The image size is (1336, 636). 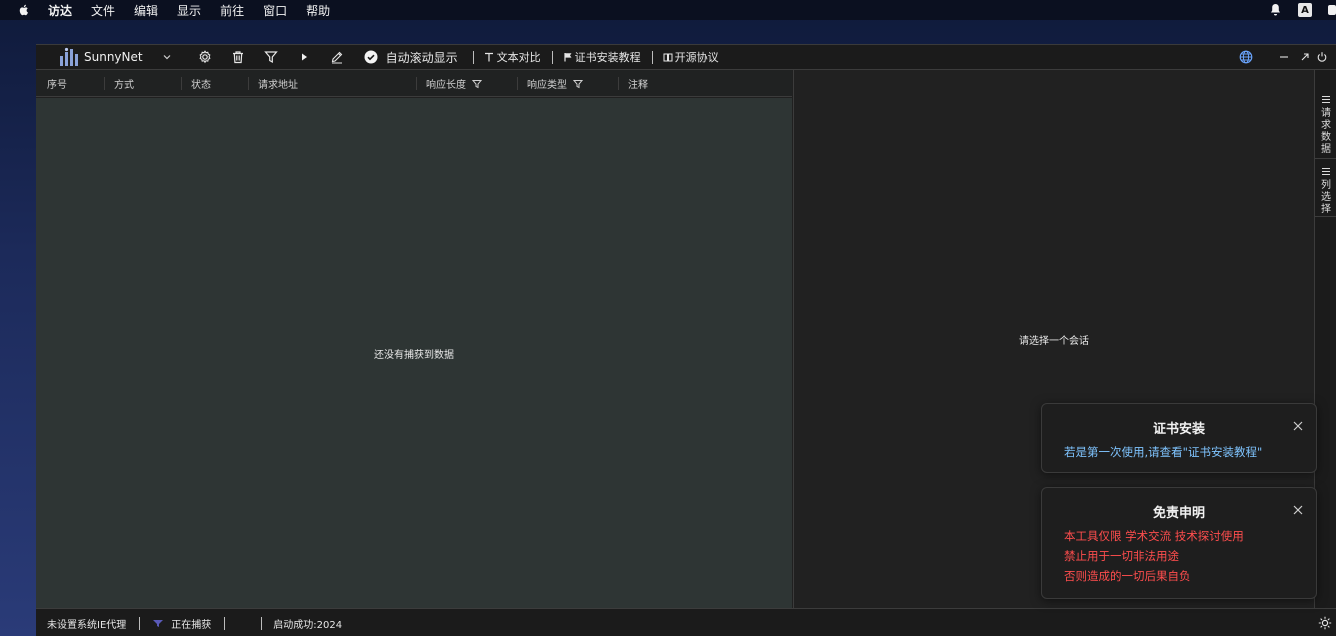 What do you see at coordinates (189, 10) in the screenshot?
I see `menu-view: 显示` at bounding box center [189, 10].